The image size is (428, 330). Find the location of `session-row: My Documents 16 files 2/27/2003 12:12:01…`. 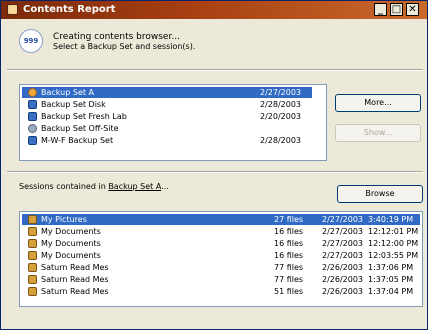

session-row: My Documents 16 files 2/27/2003 12:12:01… is located at coordinates (221, 231).